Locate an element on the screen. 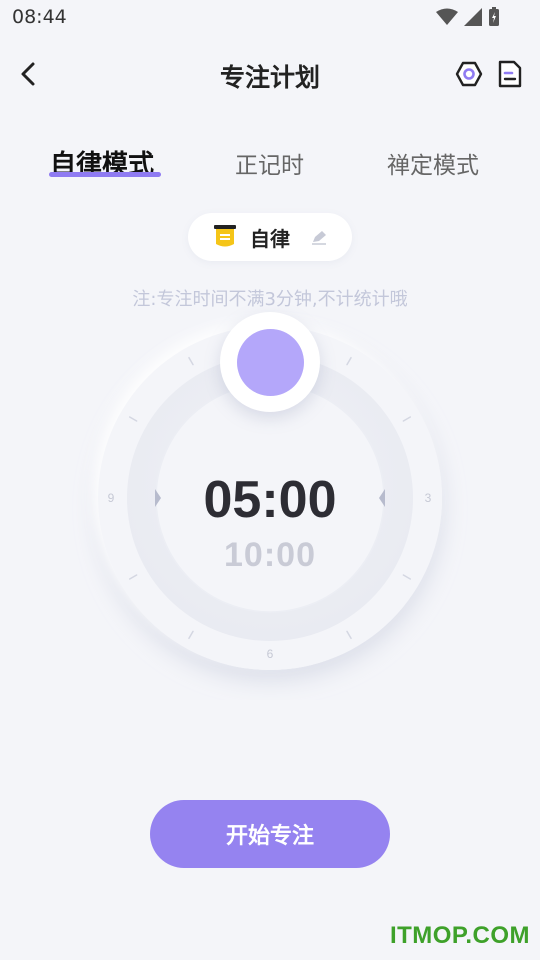  status-time: 08:44 is located at coordinates (39, 17).